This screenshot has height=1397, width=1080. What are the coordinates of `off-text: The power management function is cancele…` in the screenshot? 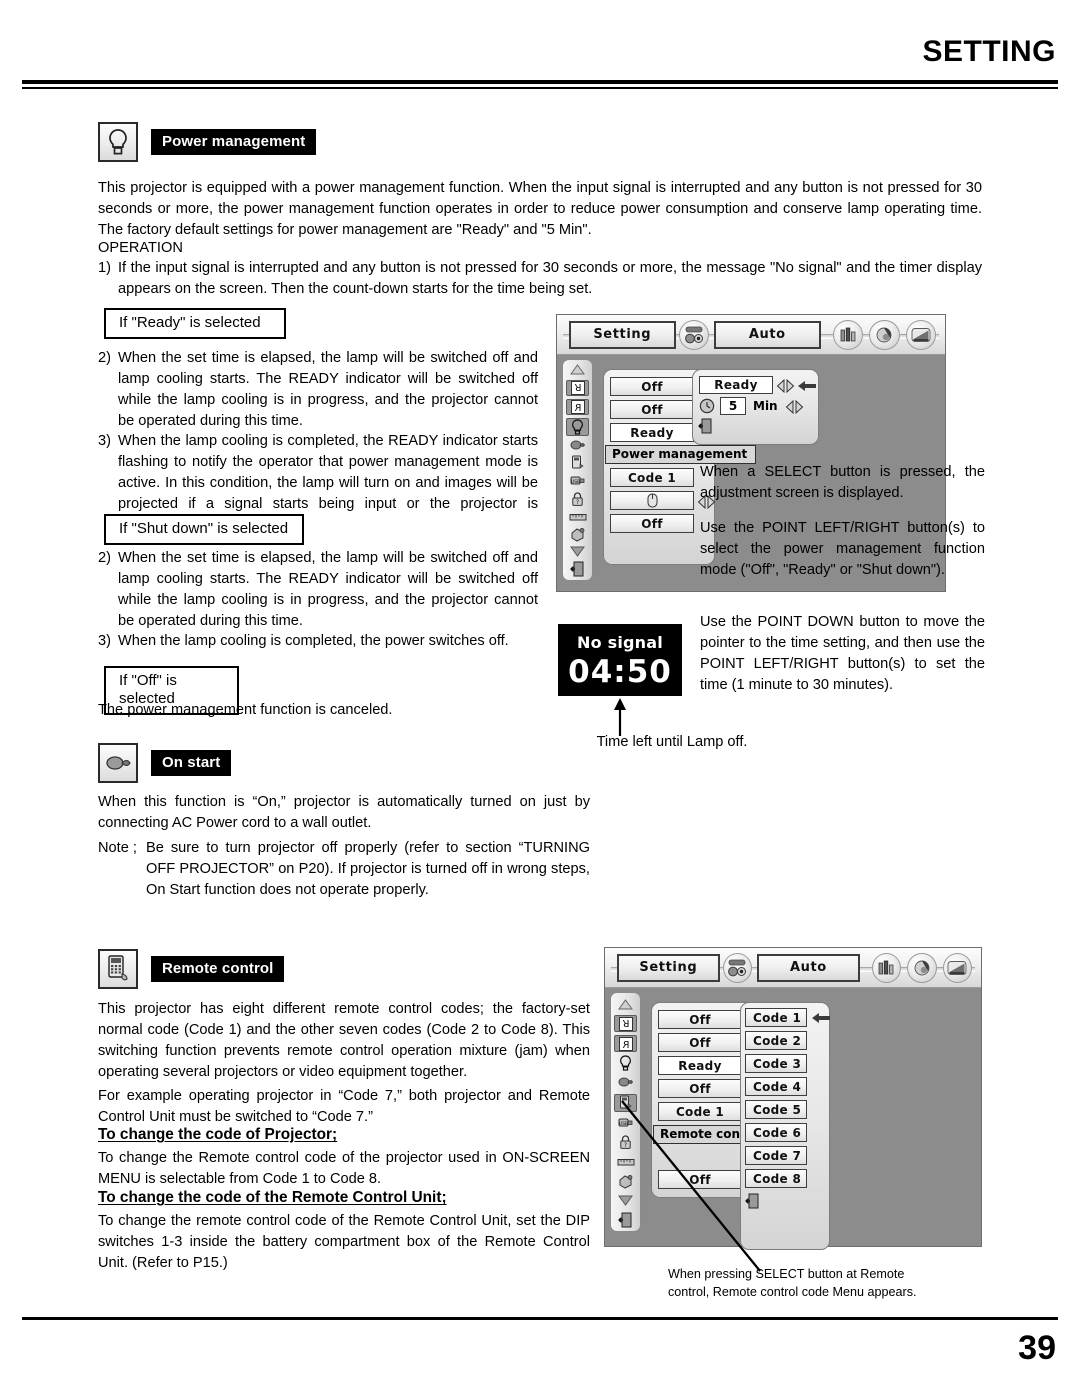 It's located at (245, 710).